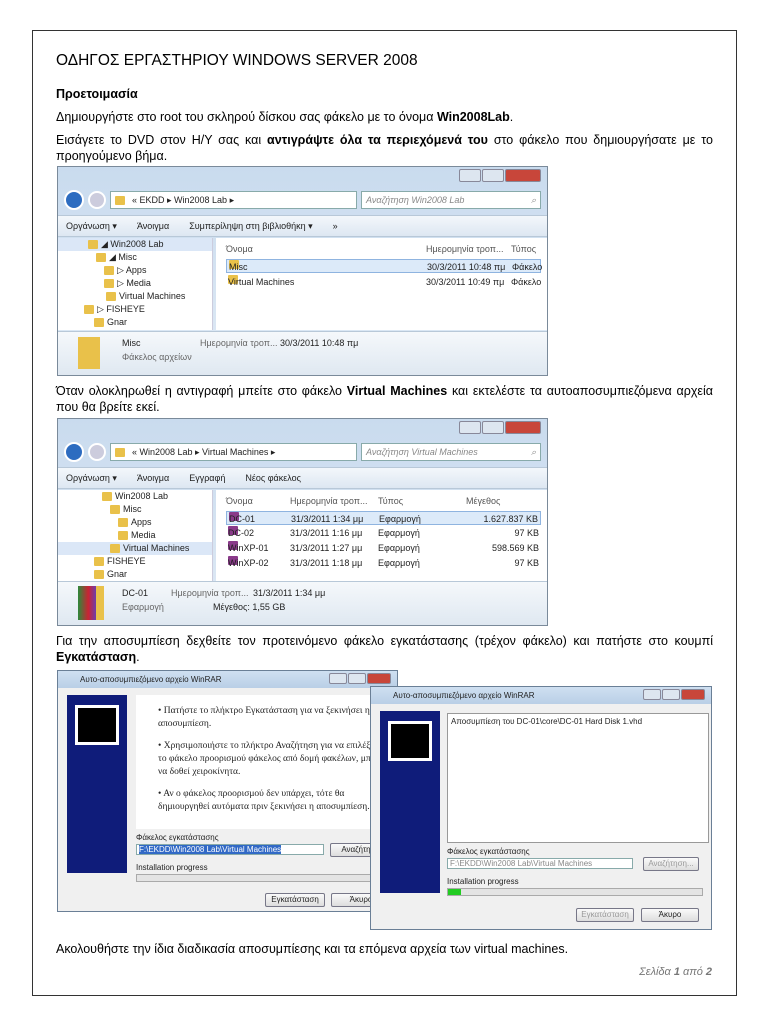 This screenshot has height=1024, width=768. Describe the element at coordinates (207, 478) in the screenshot. I see `burn-button: Εγγραφή` at that location.